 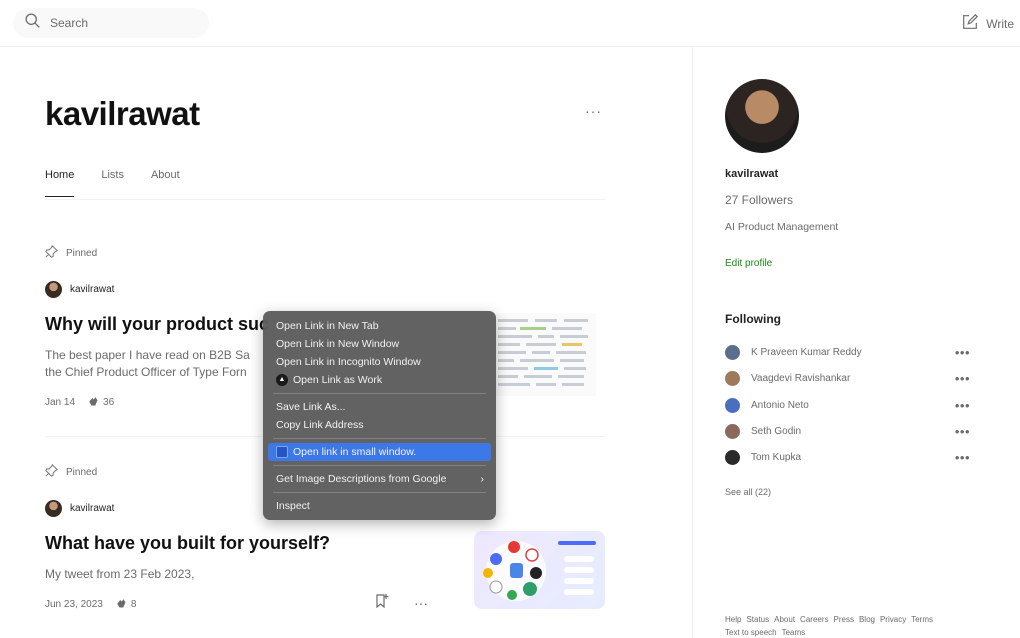 What do you see at coordinates (120, 23) in the screenshot?
I see `search-input` at bounding box center [120, 23].